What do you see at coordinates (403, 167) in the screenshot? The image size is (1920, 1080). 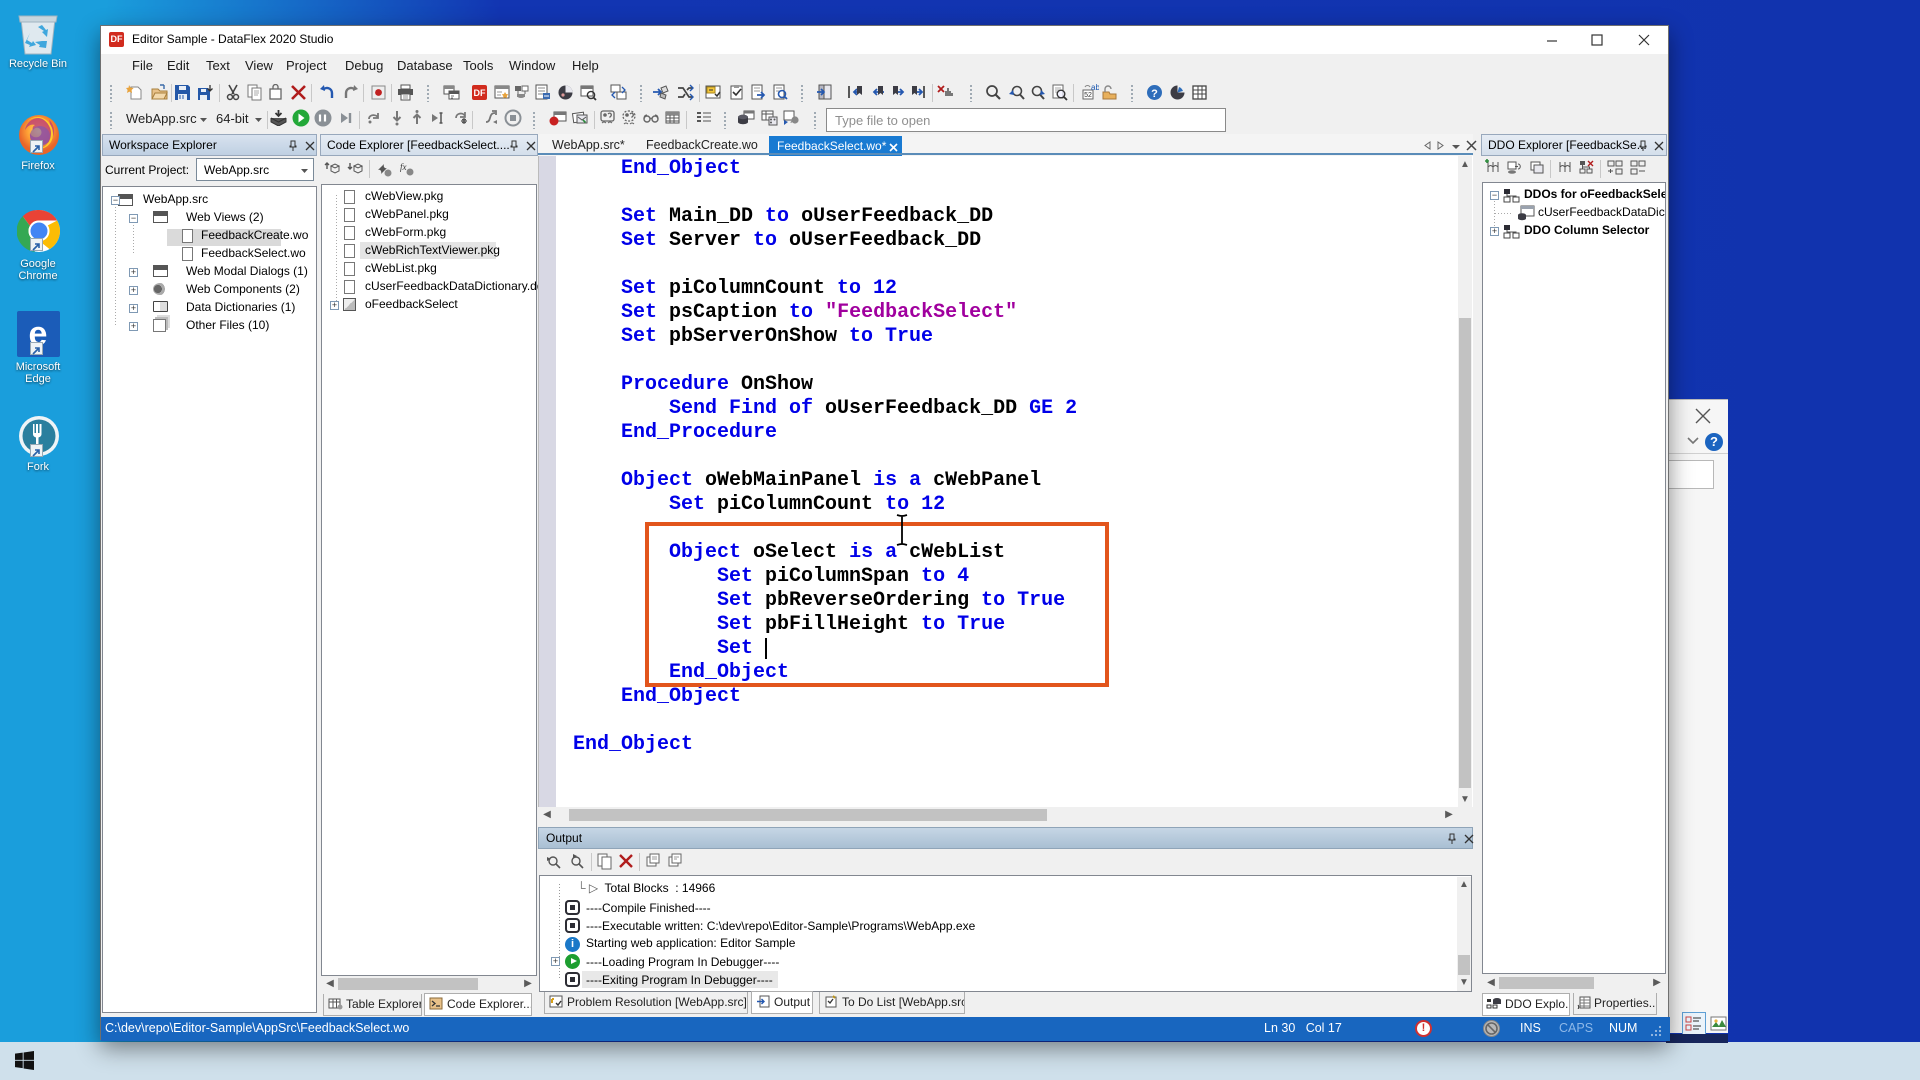 I see `svg-text: fx` at bounding box center [403, 167].